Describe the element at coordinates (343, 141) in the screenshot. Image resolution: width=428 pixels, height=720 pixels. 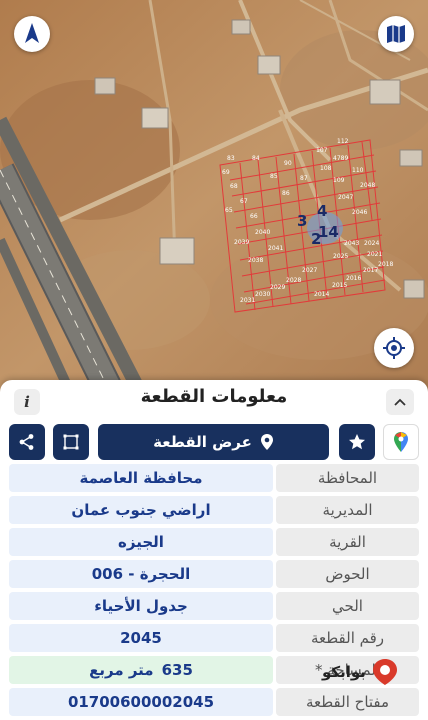
I see `parcel-number: 112` at that location.